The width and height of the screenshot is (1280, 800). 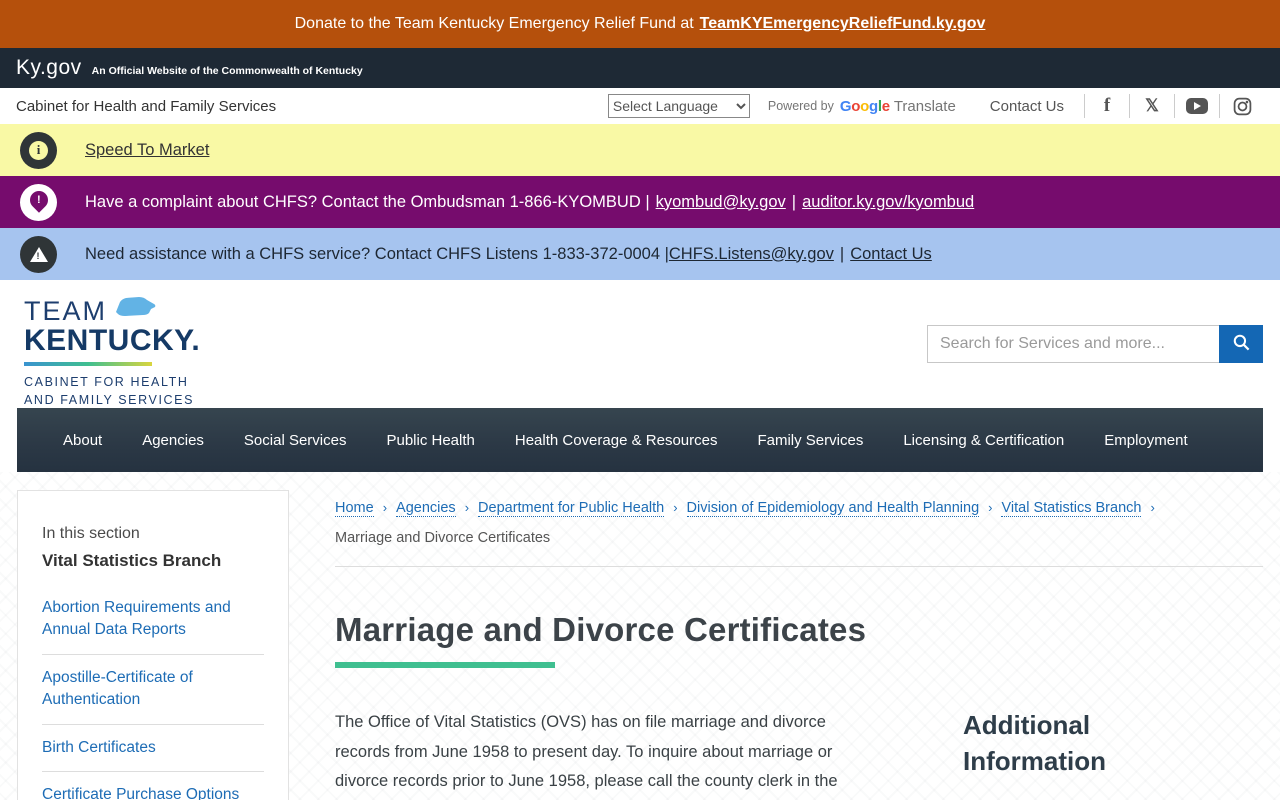 What do you see at coordinates (1152, 106) in the screenshot?
I see `x-twitter-icon: 𝕏` at bounding box center [1152, 106].